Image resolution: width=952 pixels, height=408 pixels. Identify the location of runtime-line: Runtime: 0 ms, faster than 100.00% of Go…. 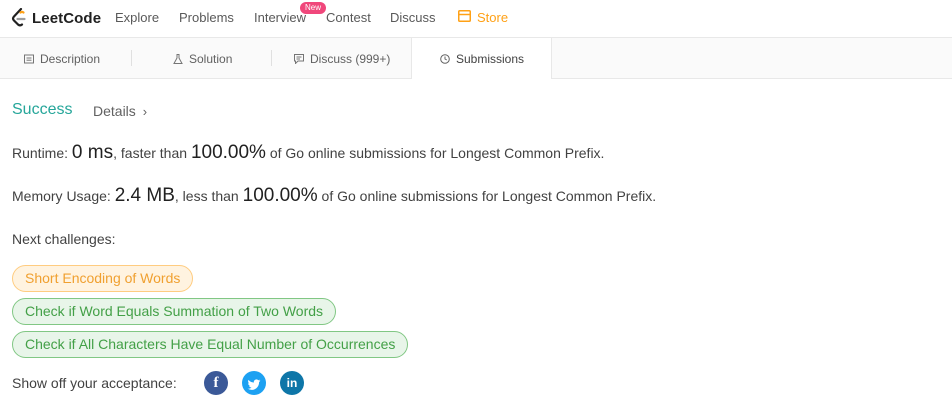
(308, 153).